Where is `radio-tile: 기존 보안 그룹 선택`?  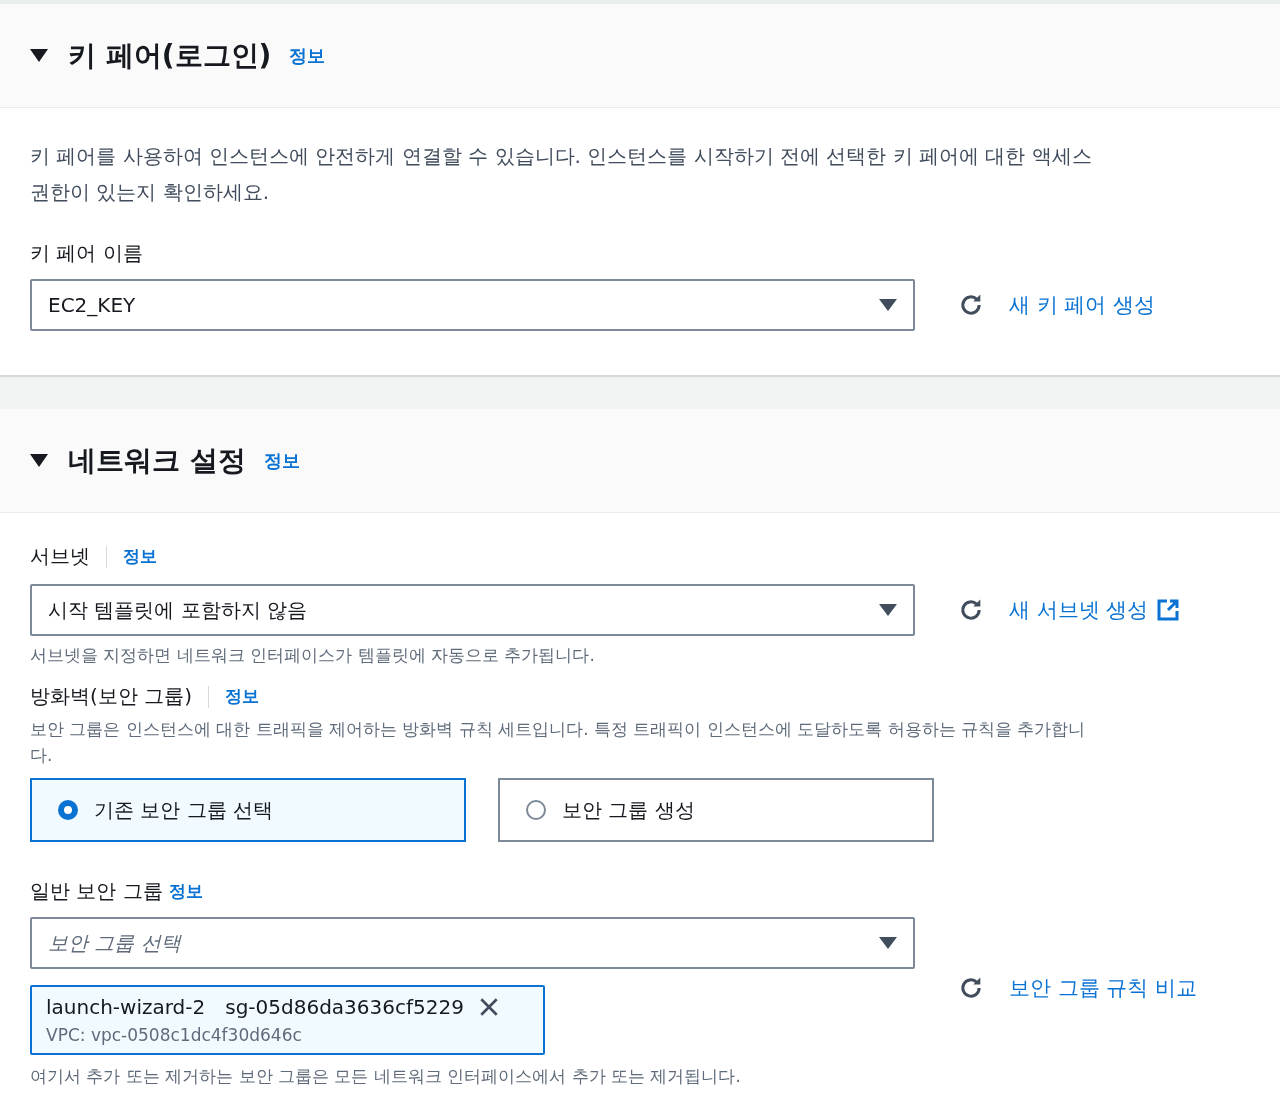
radio-tile: 기존 보안 그룹 선택 is located at coordinates (248, 810).